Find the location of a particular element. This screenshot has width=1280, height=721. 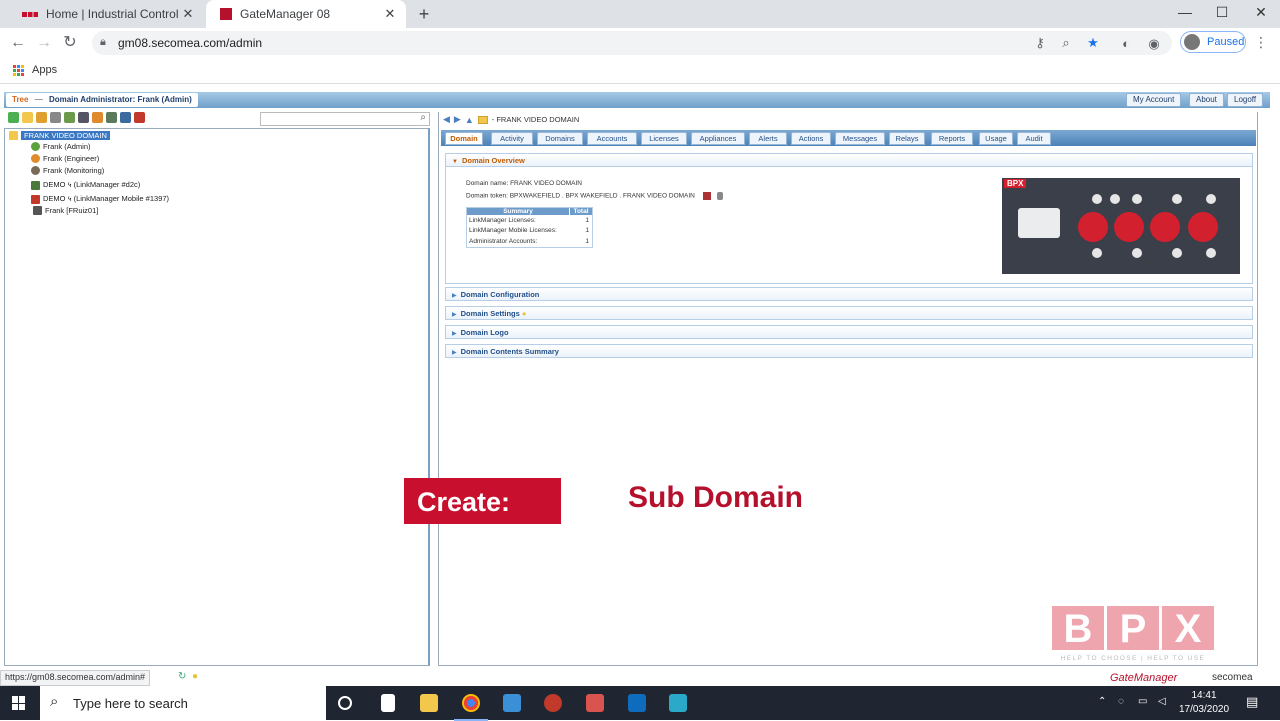

tab-messages: Messages is located at coordinates (860, 138).